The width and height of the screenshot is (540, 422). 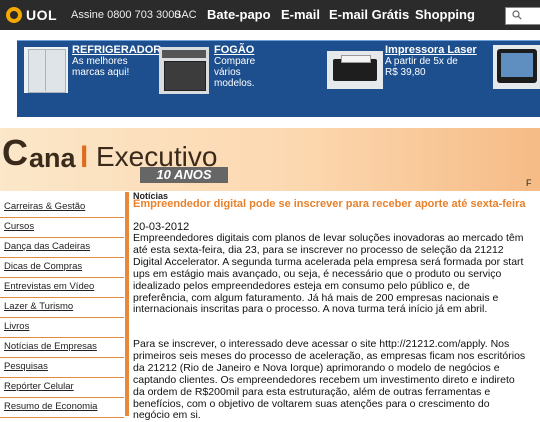 What do you see at coordinates (44, 206) in the screenshot?
I see `sidebar-item-label: Carreiras & Gestão` at bounding box center [44, 206].